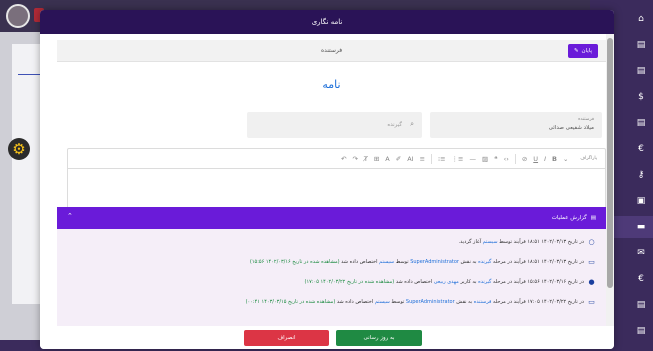 This screenshot has width=653, height=351. I want to click on modal-footer: انصراف به روز رسانی, so click(327, 337).